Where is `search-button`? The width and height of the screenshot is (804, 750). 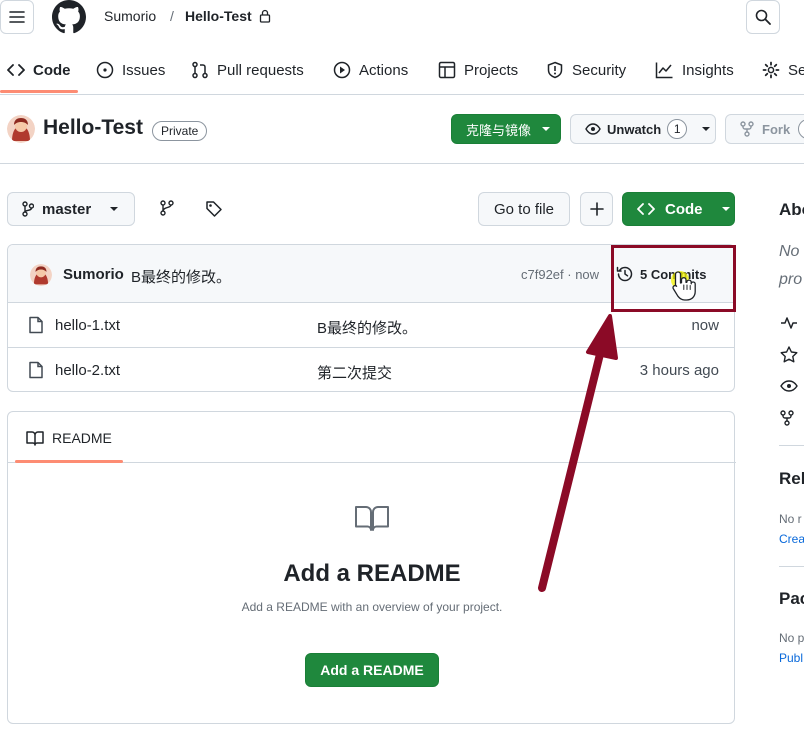
search-button is located at coordinates (763, 17).